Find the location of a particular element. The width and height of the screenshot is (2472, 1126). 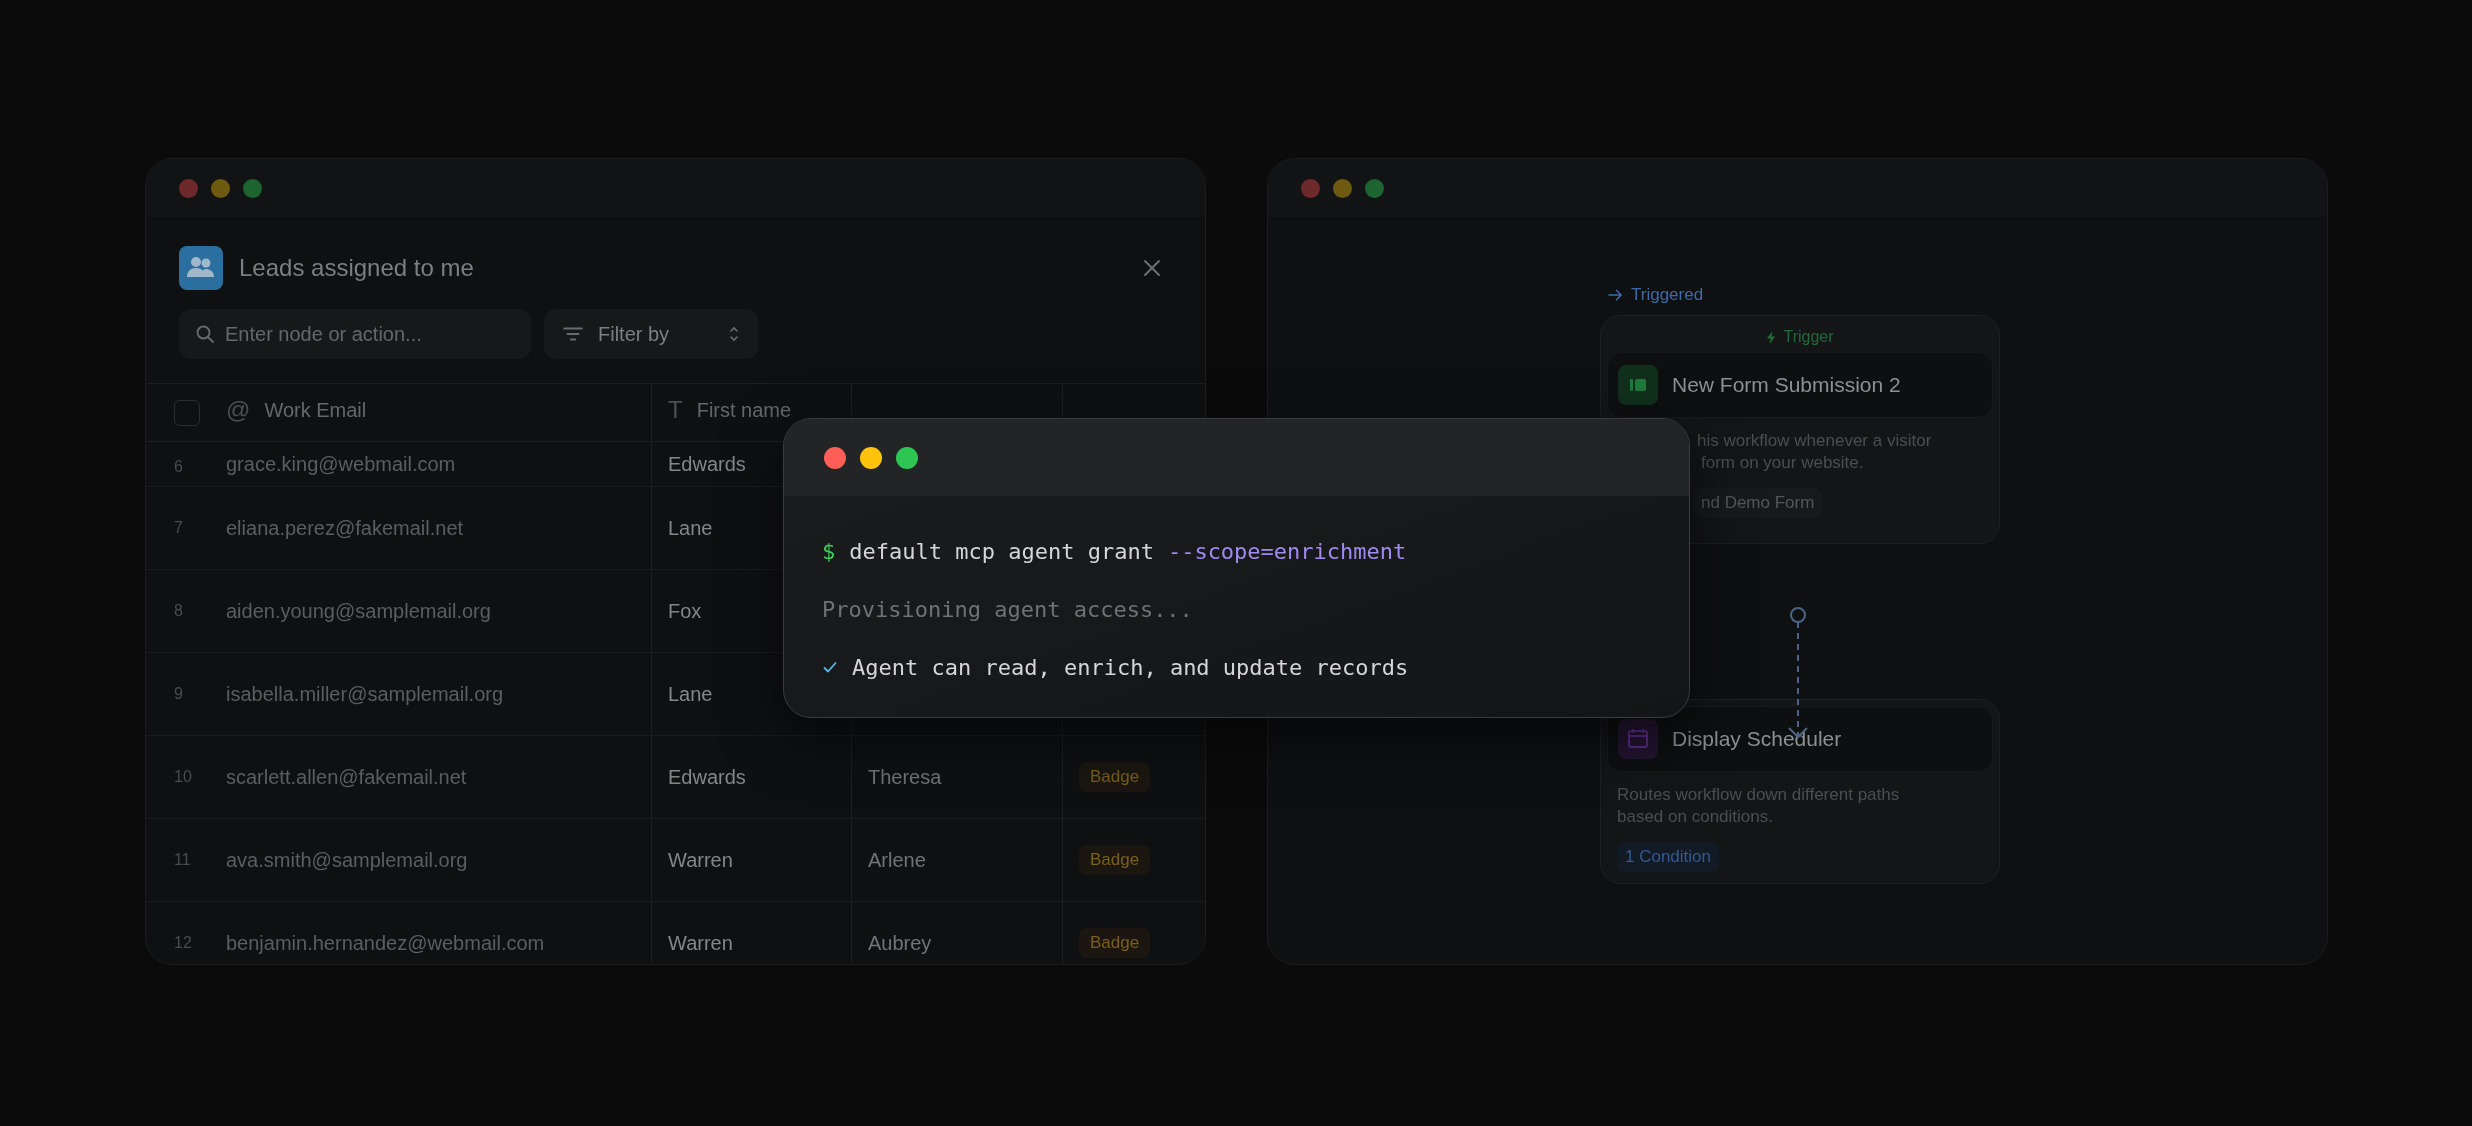

calendar-icon is located at coordinates (1638, 739).